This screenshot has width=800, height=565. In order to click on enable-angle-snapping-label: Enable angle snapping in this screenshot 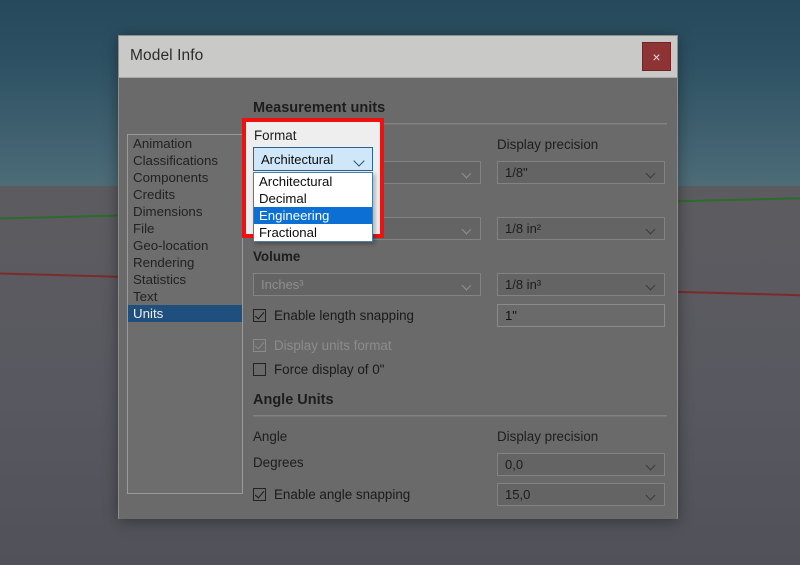, I will do `click(342, 494)`.